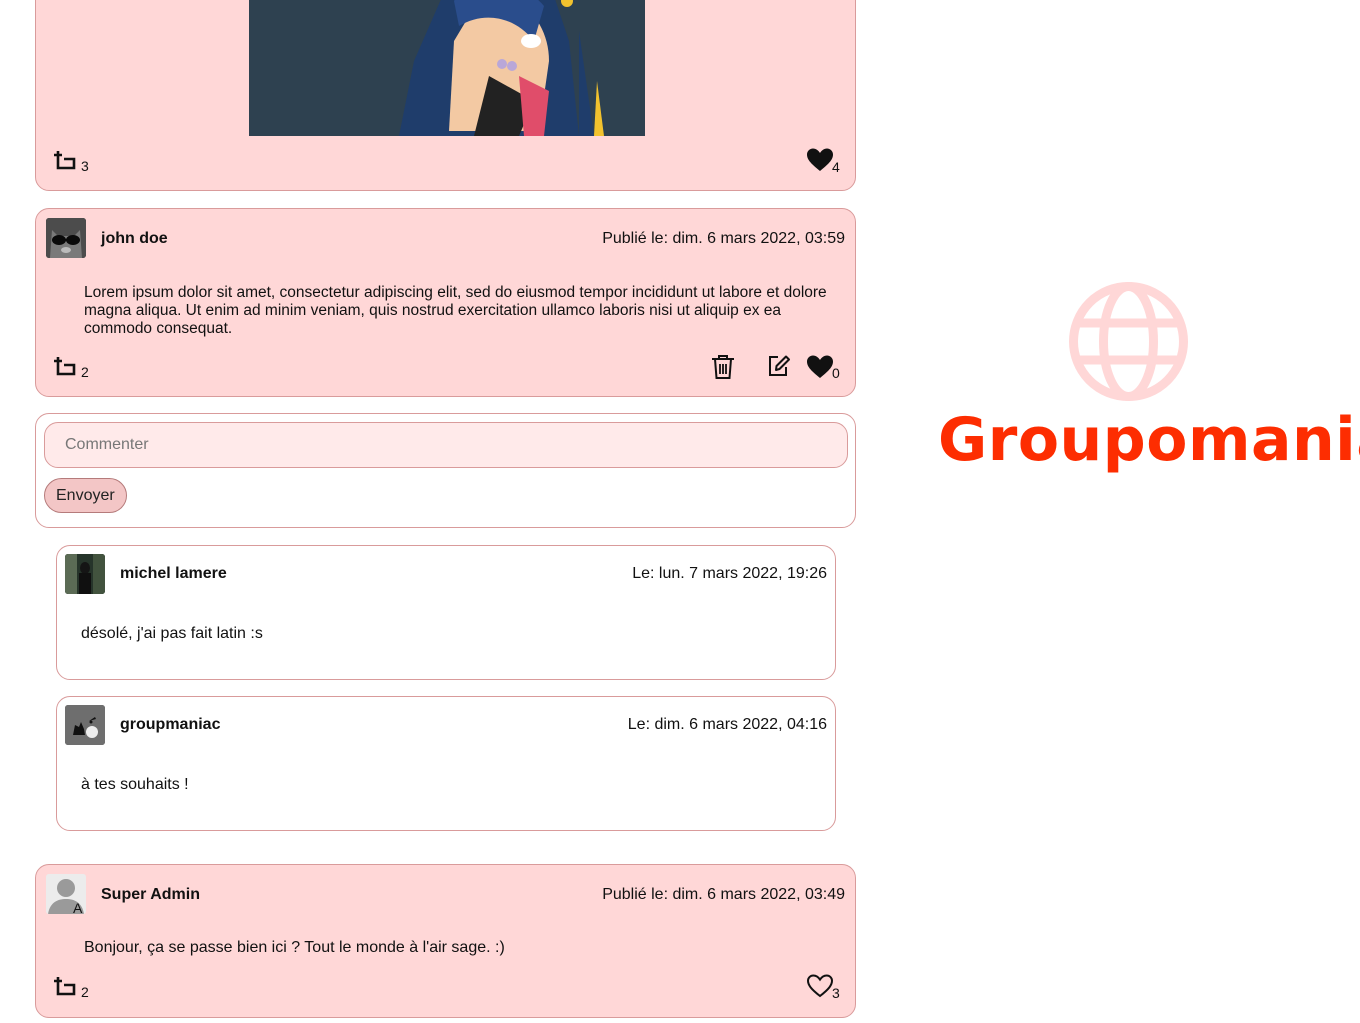 The image size is (1360, 1023). Describe the element at coordinates (445, 470) in the screenshot. I see `comment-form: Envoyer` at that location.